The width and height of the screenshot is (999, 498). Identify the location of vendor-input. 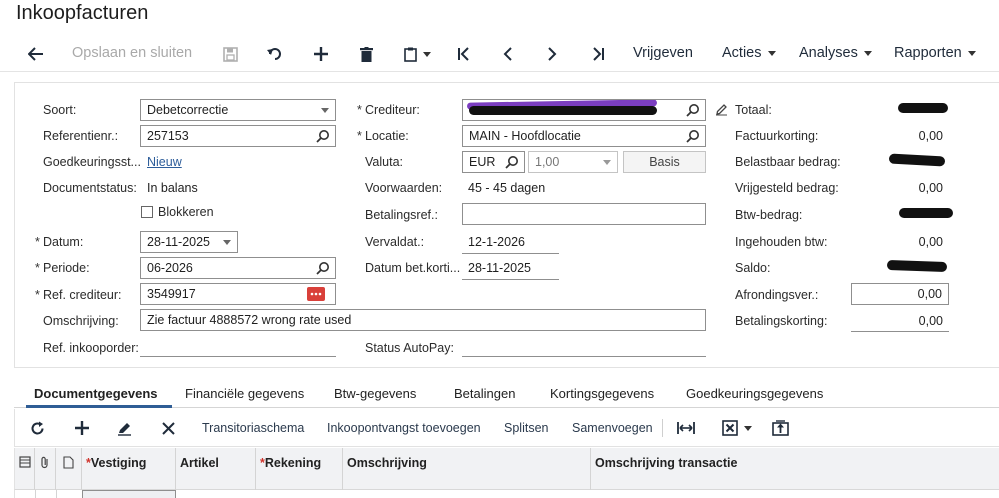
(584, 110).